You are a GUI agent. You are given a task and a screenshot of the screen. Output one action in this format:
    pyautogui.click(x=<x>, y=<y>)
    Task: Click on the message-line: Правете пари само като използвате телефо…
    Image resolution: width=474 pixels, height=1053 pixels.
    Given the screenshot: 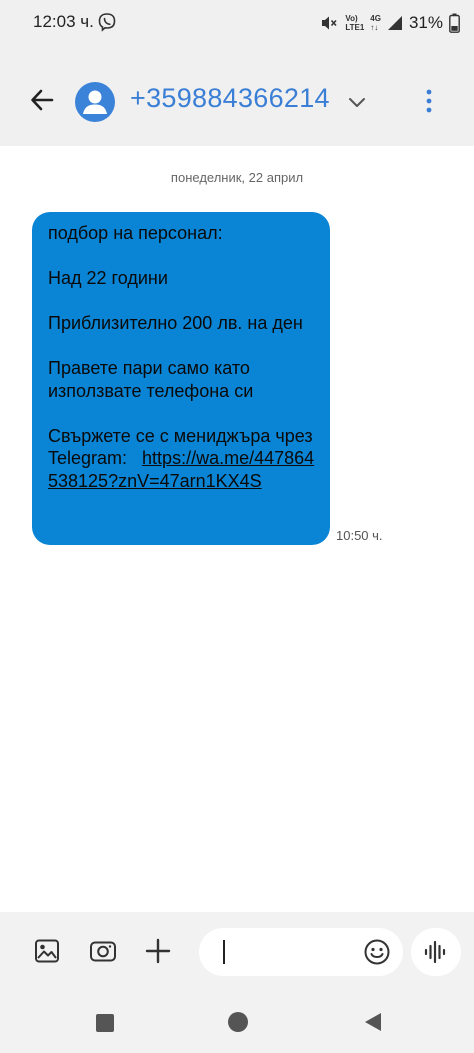 What is the action you would take?
    pyautogui.click(x=151, y=379)
    